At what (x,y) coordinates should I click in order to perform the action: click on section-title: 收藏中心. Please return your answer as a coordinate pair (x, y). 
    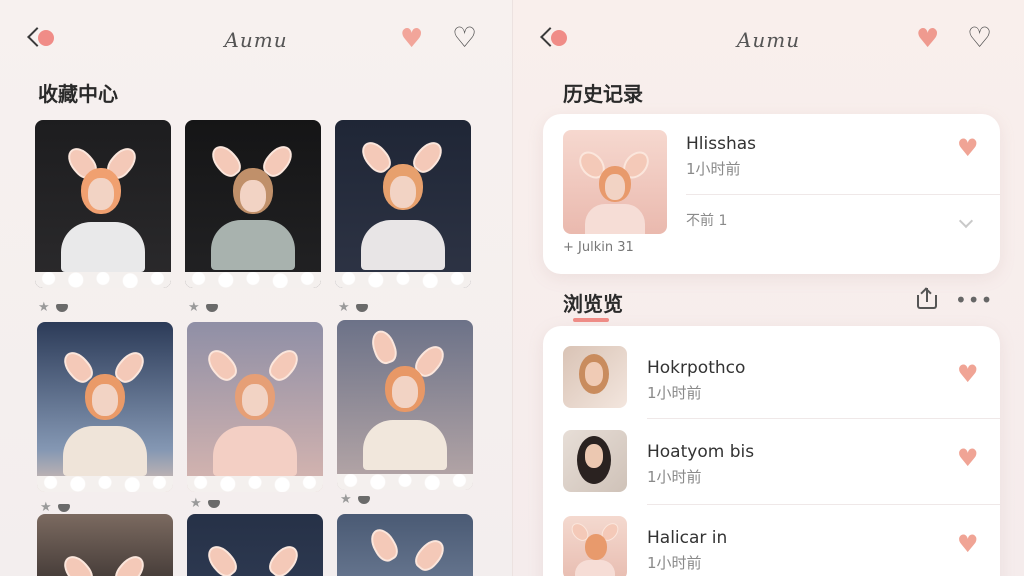
    Looking at the image, I should click on (78, 94).